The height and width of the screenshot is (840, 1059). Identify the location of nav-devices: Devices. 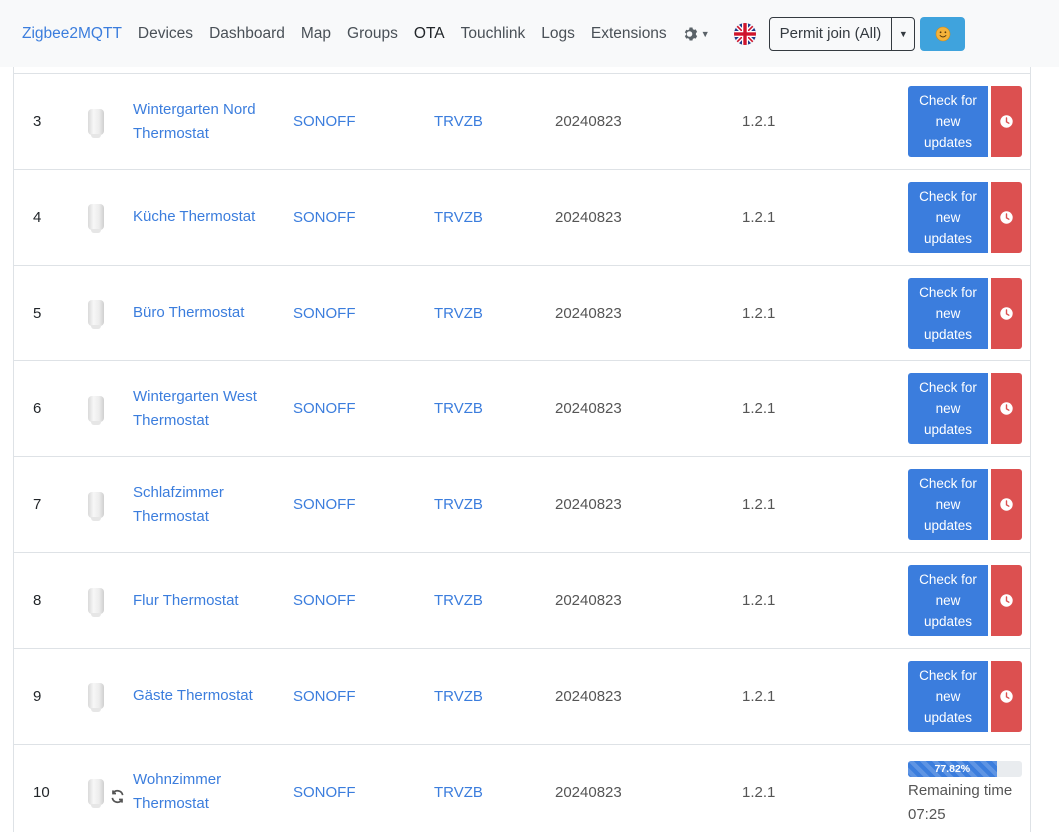
(165, 34).